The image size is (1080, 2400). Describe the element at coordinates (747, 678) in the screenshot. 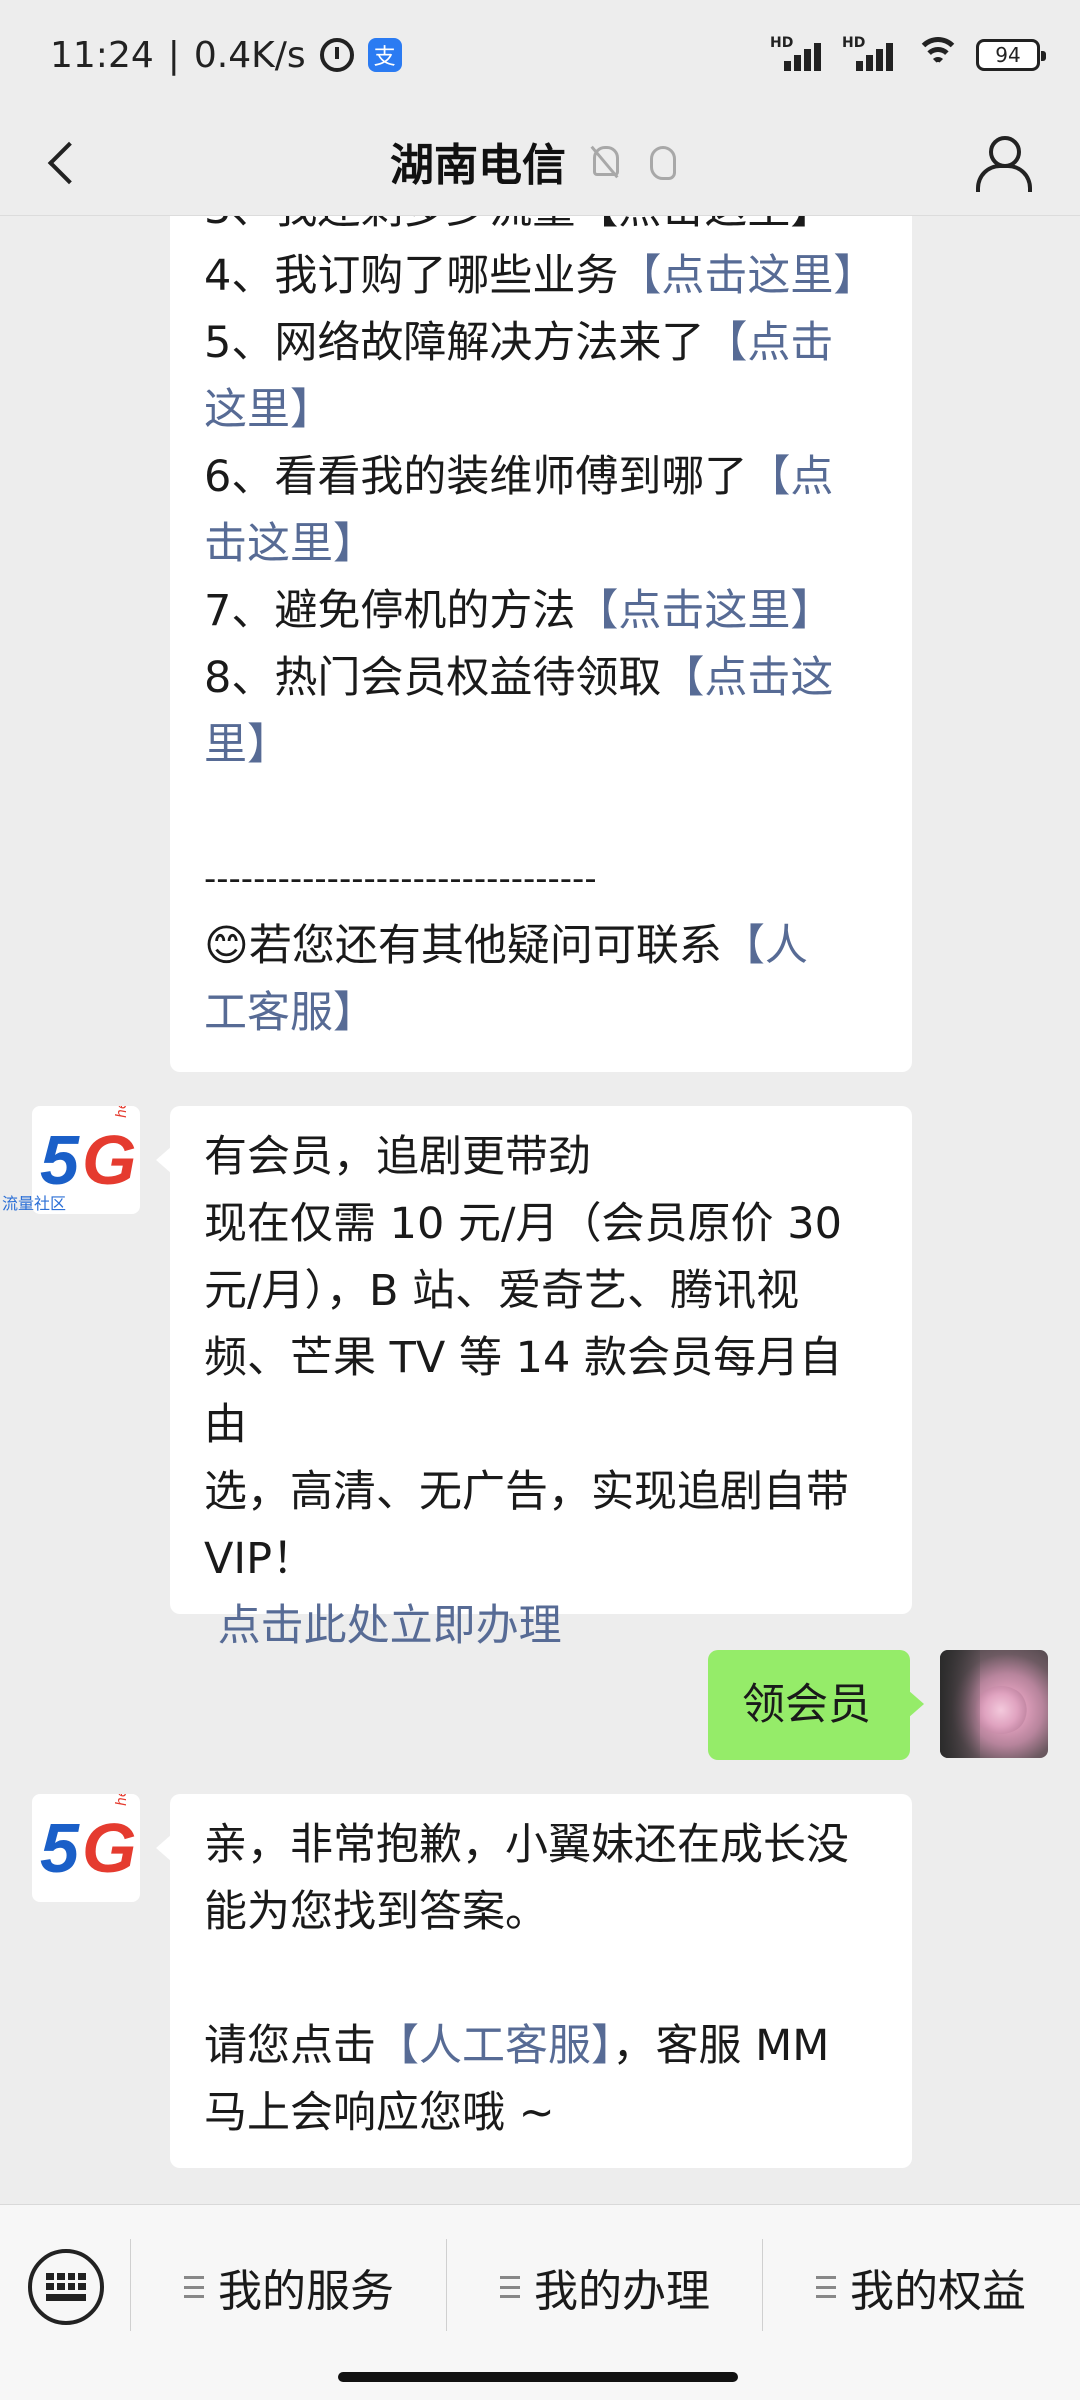

I see `menu-item-8-link: 【点击这` at that location.